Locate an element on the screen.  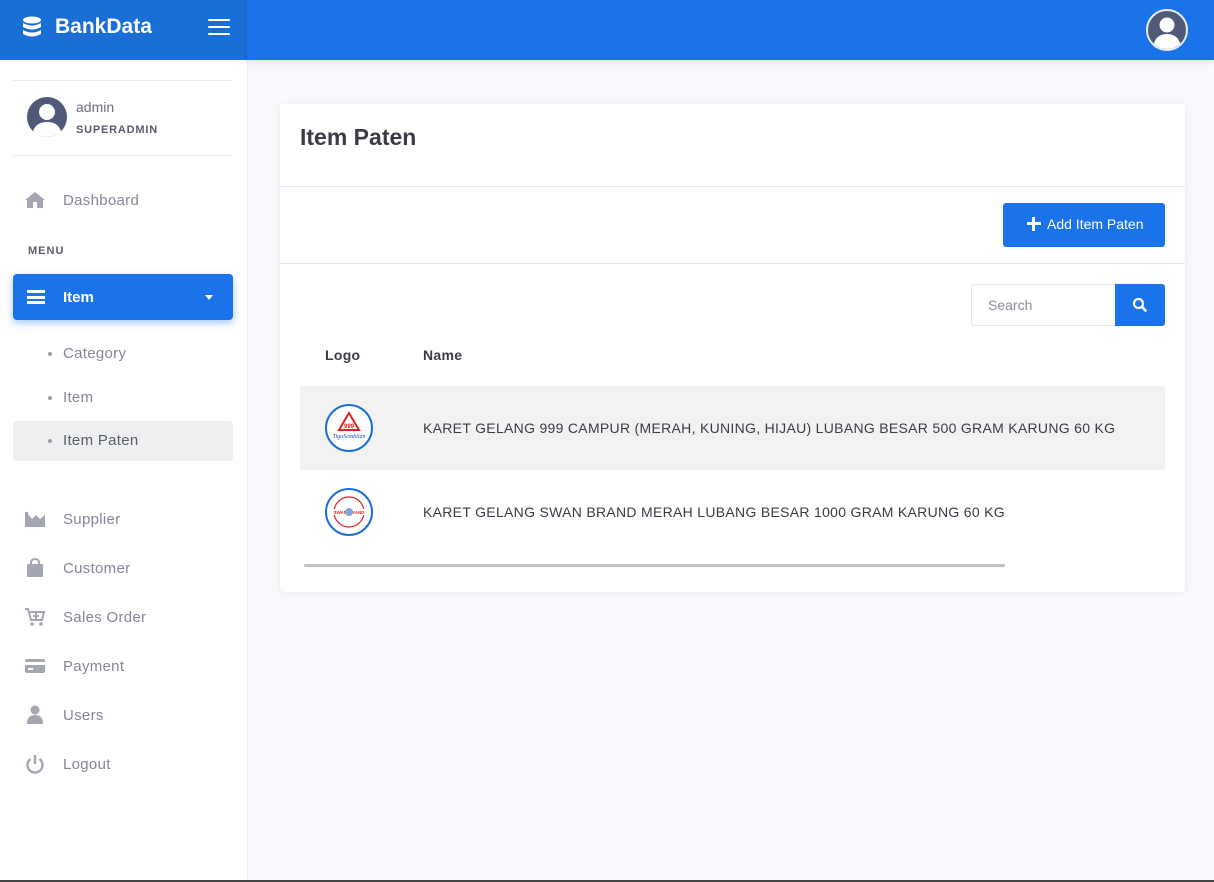
cart-plus-icon is located at coordinates (35, 617).